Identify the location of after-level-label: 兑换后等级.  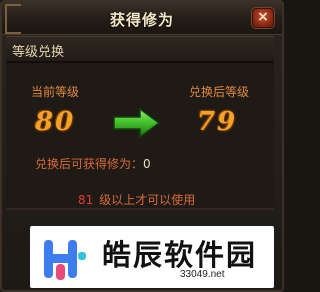
(219, 92).